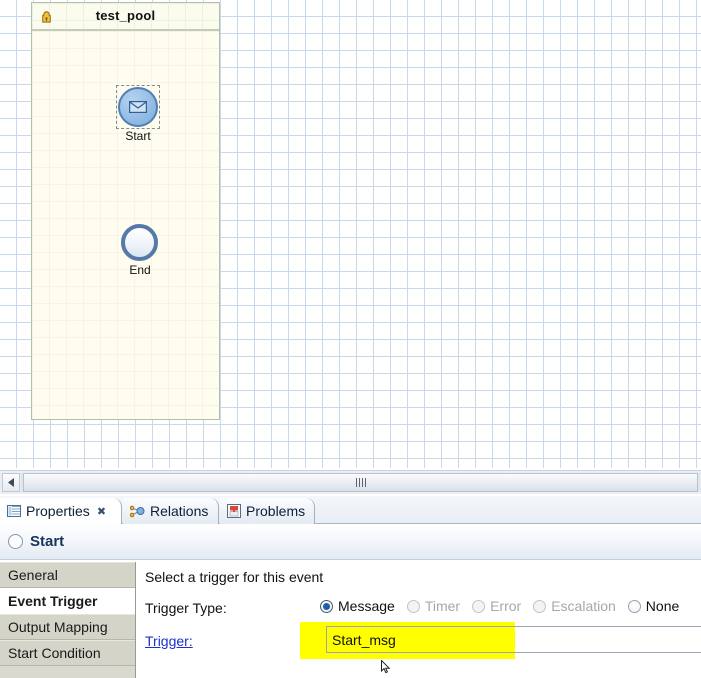 The height and width of the screenshot is (678, 701). I want to click on end-event-label: End, so click(140, 270).